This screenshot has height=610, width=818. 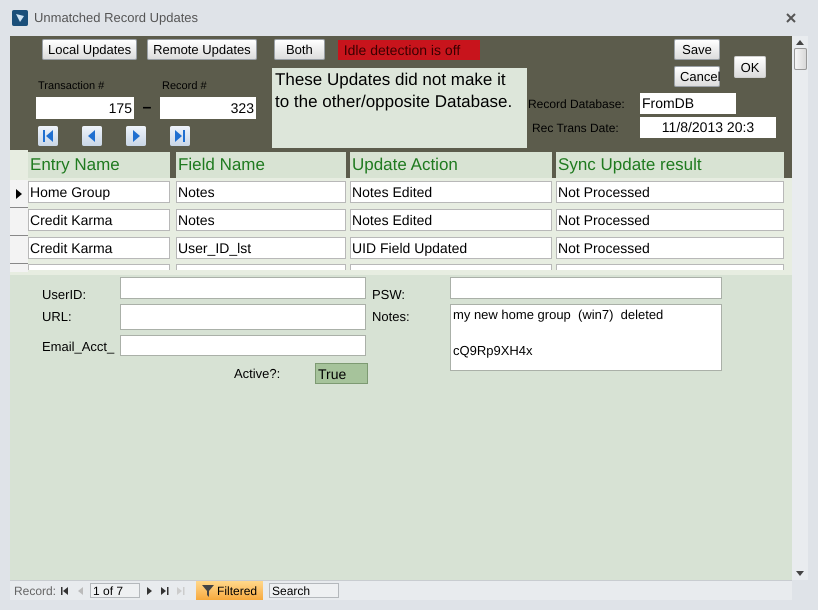 I want to click on last-record-icon, so click(x=165, y=590).